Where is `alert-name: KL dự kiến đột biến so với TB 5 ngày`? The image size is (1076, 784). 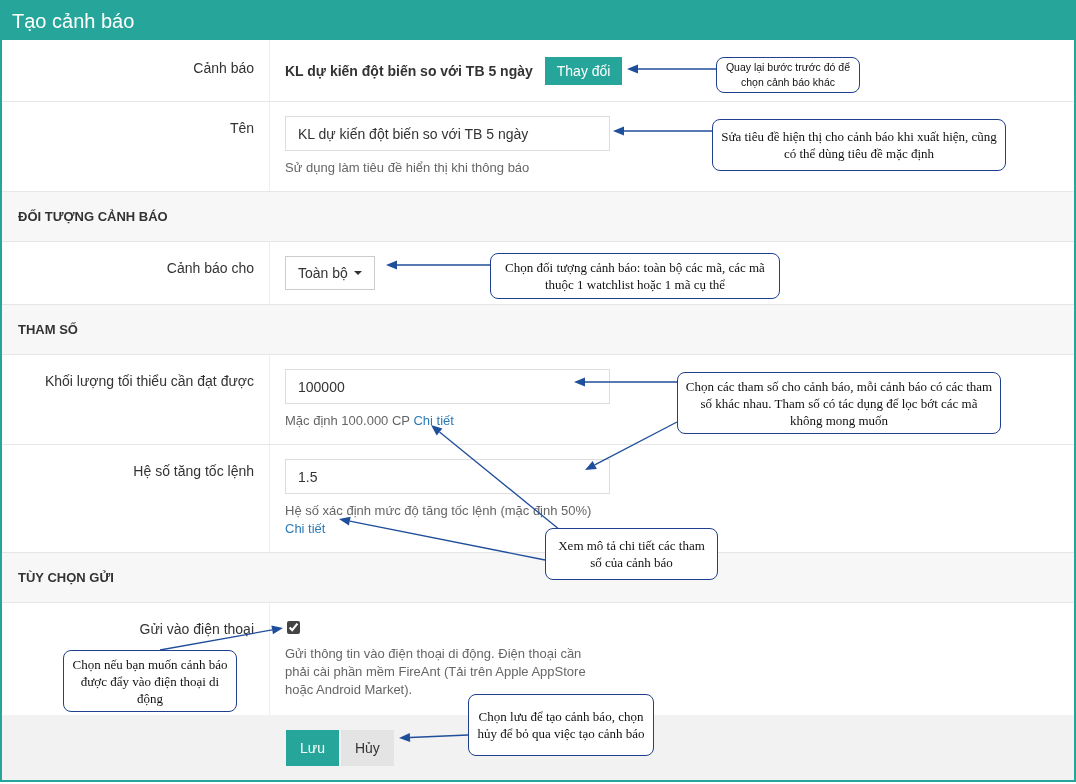
alert-name: KL dự kiến đột biến so với TB 5 ngày is located at coordinates (409, 71).